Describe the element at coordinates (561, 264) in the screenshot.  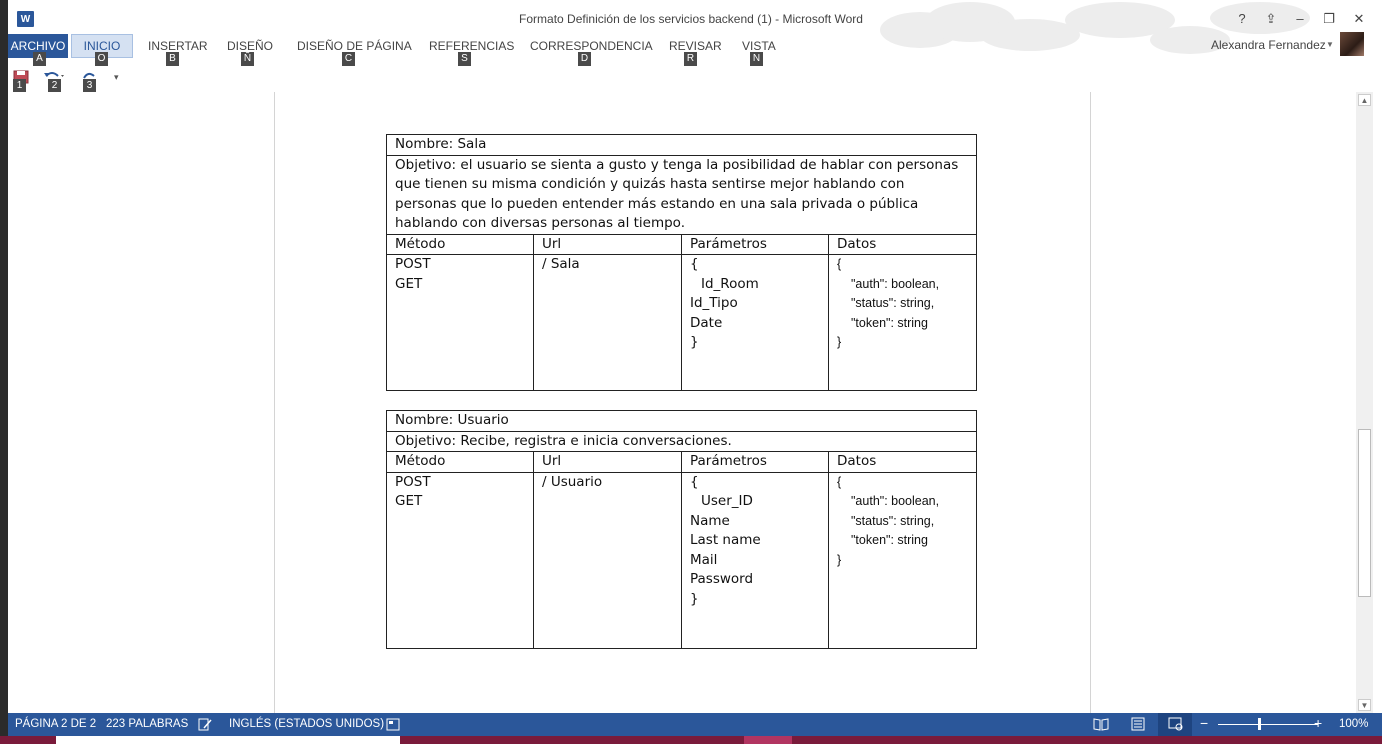
I see `url-value: / Sala` at that location.